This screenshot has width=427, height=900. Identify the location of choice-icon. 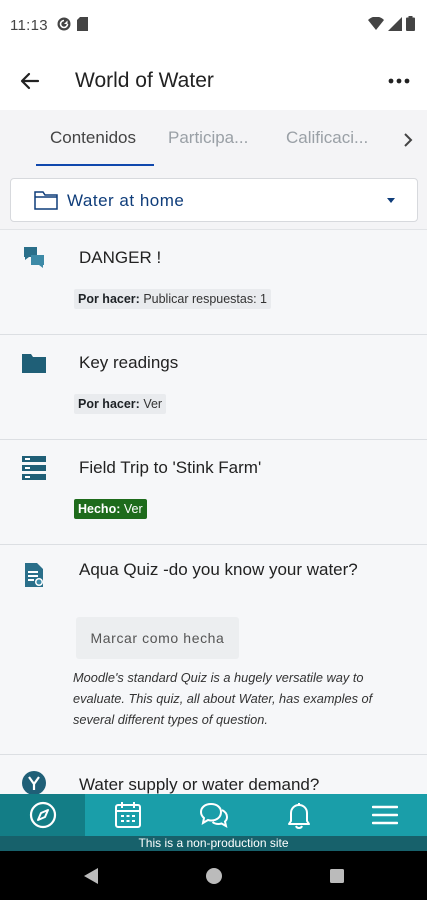
(34, 781).